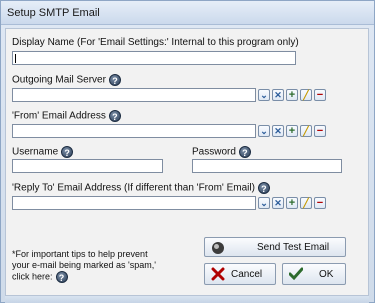 The image size is (375, 303). I want to click on from-email-input, so click(134, 131).